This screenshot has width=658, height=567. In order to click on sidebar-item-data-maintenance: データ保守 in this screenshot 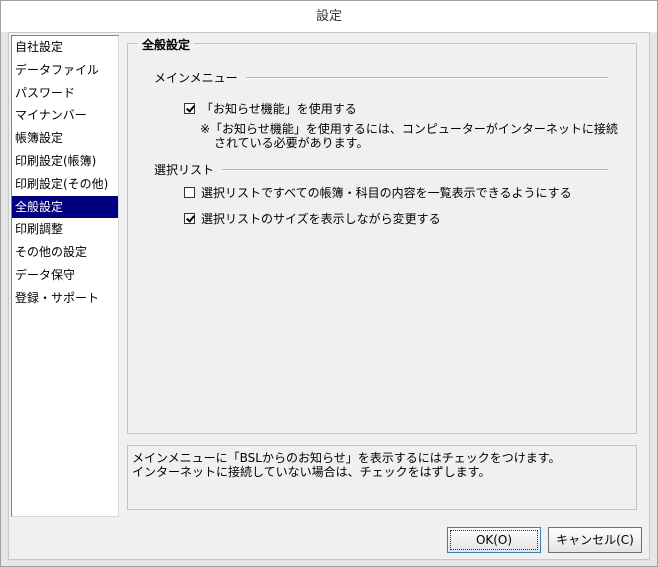, I will do `click(65, 275)`.